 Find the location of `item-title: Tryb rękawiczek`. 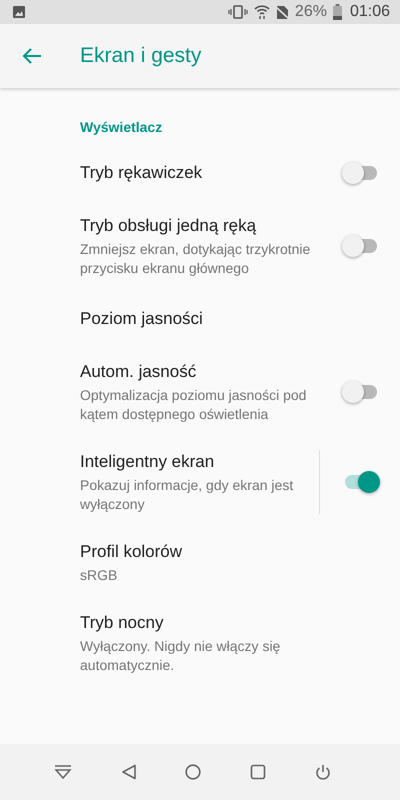

item-title: Tryb rękawiczek is located at coordinates (142, 173).